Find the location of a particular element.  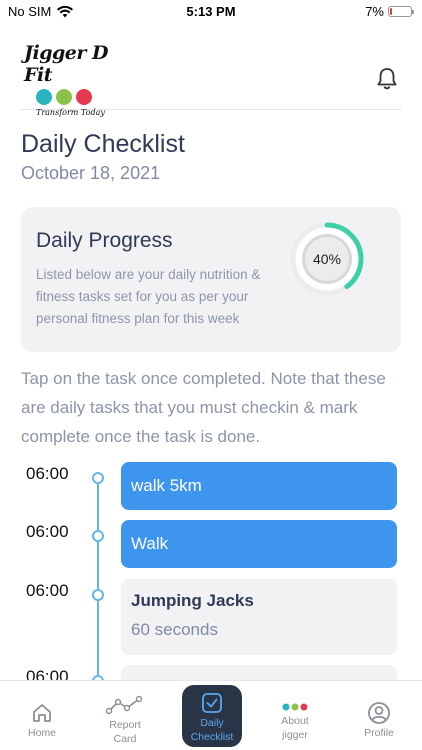

heart-icon is located at coordinates (84, 97).